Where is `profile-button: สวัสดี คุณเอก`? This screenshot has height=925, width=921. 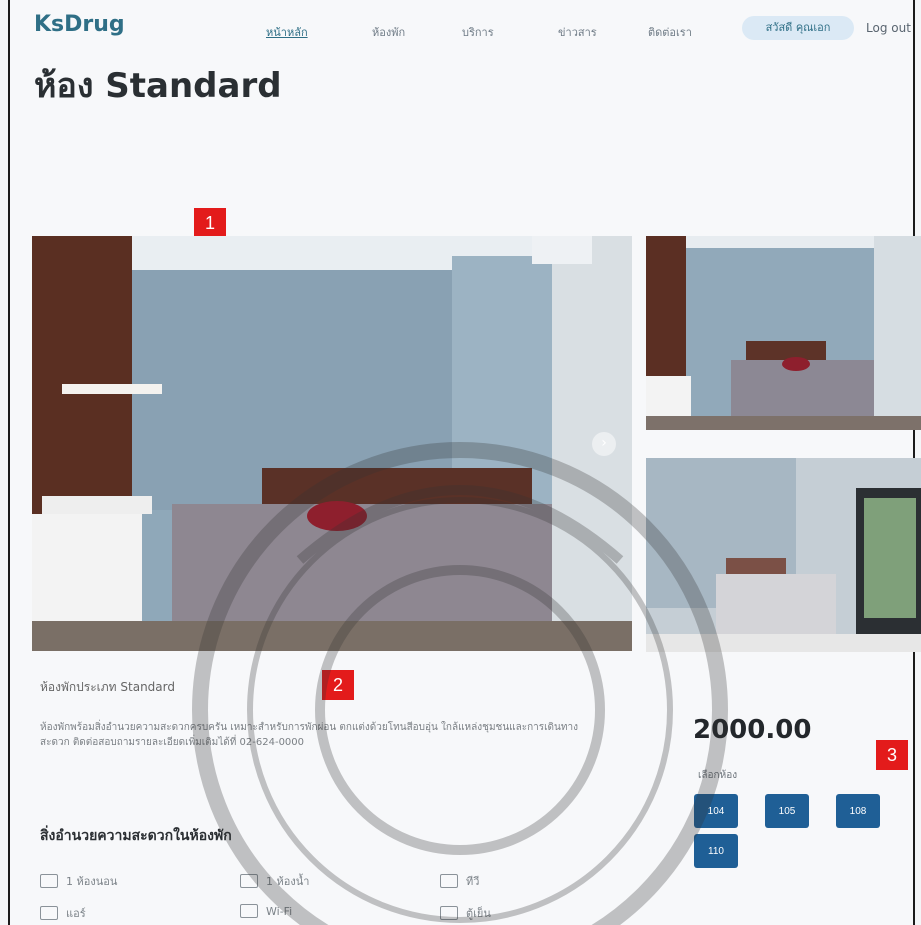
profile-button: สวัสดี คุณเอก is located at coordinates (798, 28).